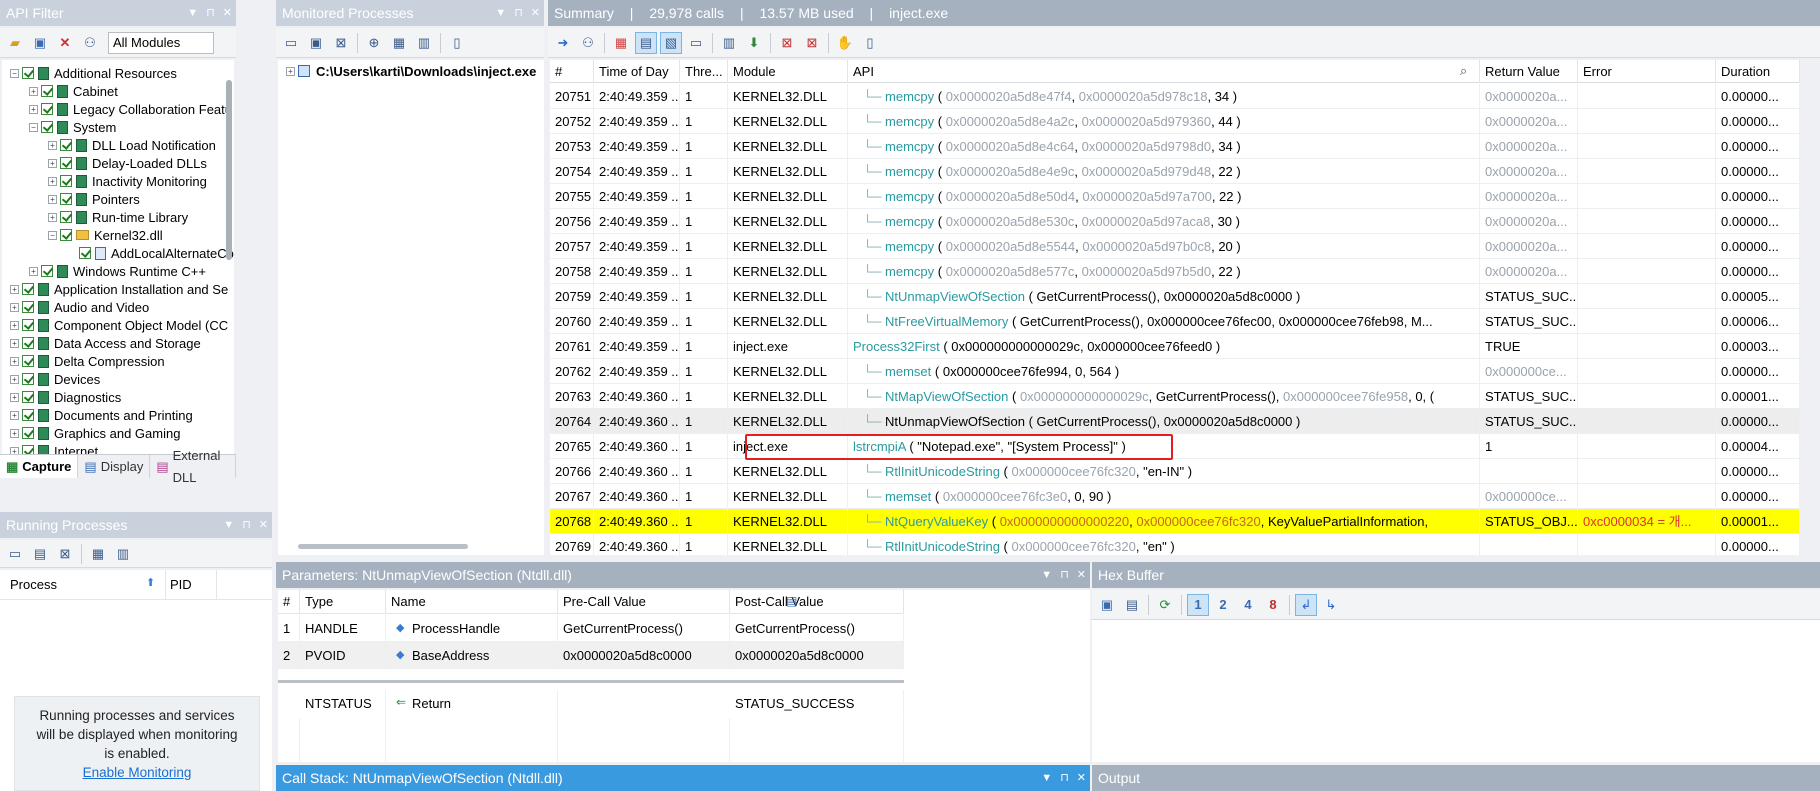 The image size is (1820, 791). Describe the element at coordinates (1273, 605) in the screenshot. I see `hex-8-byte: 8` at that location.